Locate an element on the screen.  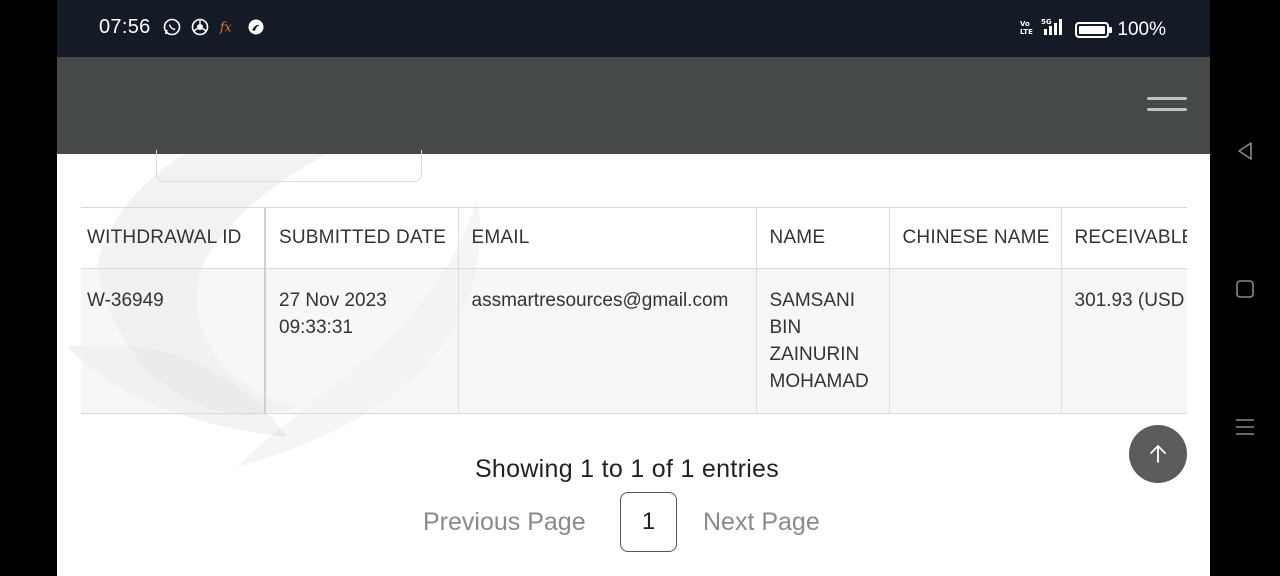
battery-icon is located at coordinates (1094, 30).